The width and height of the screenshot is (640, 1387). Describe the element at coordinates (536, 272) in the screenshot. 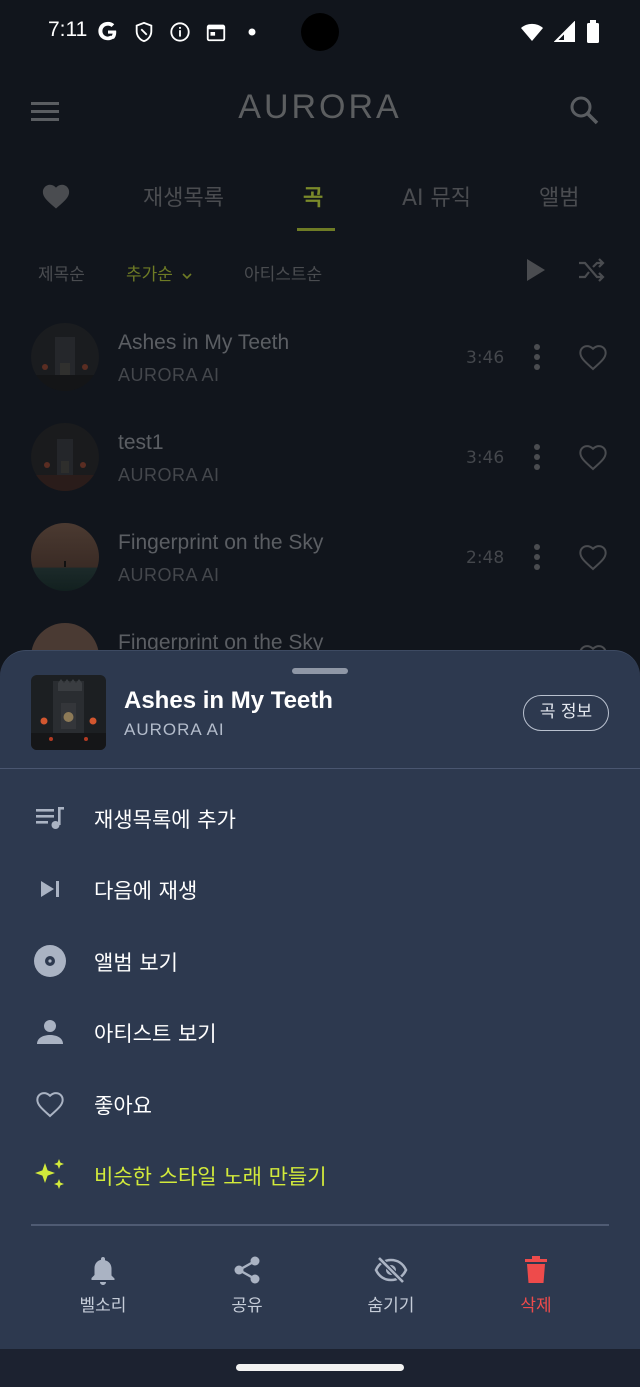

I see `play-all-icon` at that location.